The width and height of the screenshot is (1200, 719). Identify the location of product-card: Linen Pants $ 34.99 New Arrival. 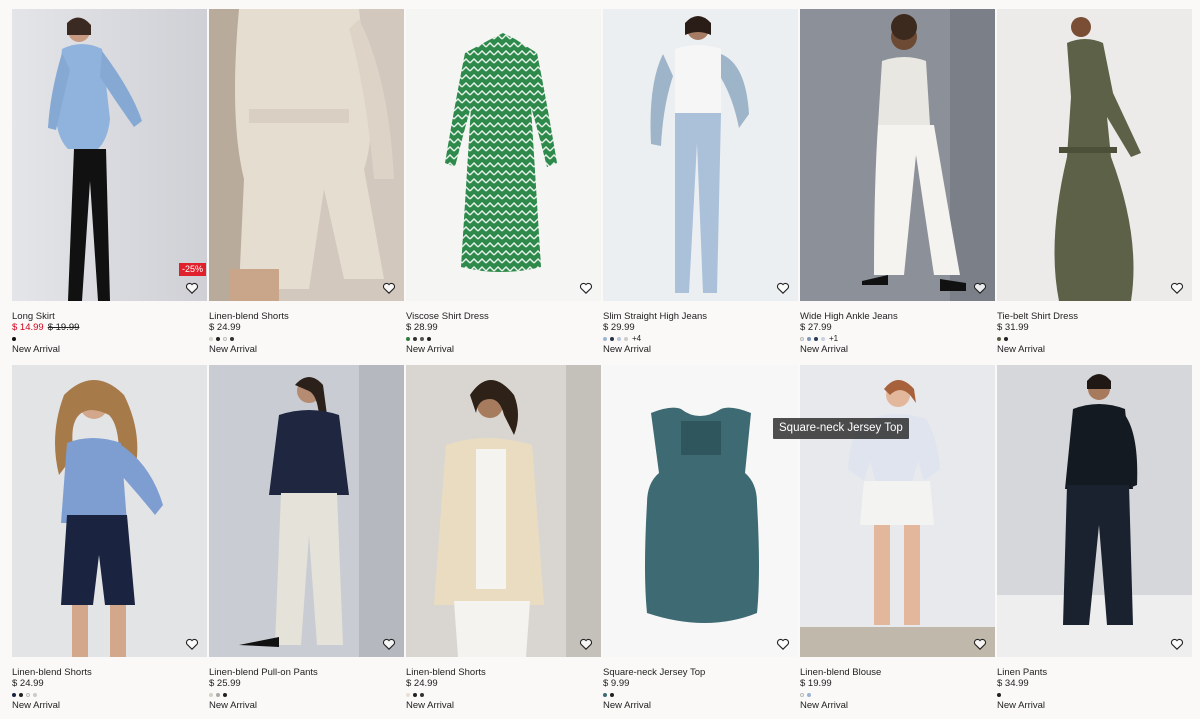
(1094, 542).